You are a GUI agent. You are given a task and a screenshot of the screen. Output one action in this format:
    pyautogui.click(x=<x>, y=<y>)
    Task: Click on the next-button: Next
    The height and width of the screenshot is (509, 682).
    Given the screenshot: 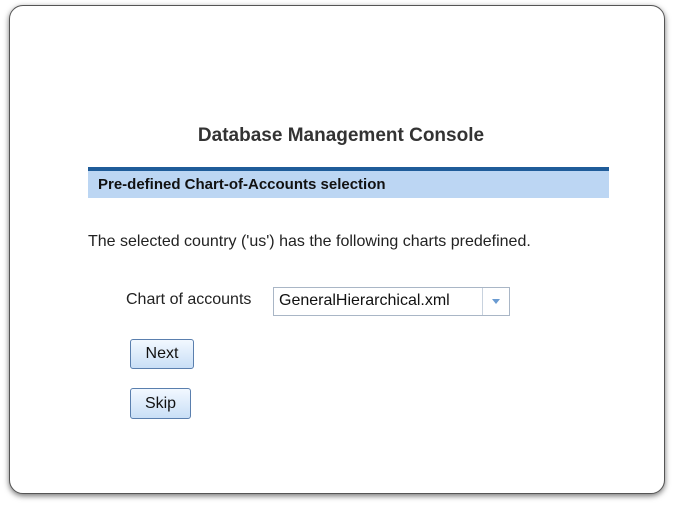 What is the action you would take?
    pyautogui.click(x=162, y=354)
    